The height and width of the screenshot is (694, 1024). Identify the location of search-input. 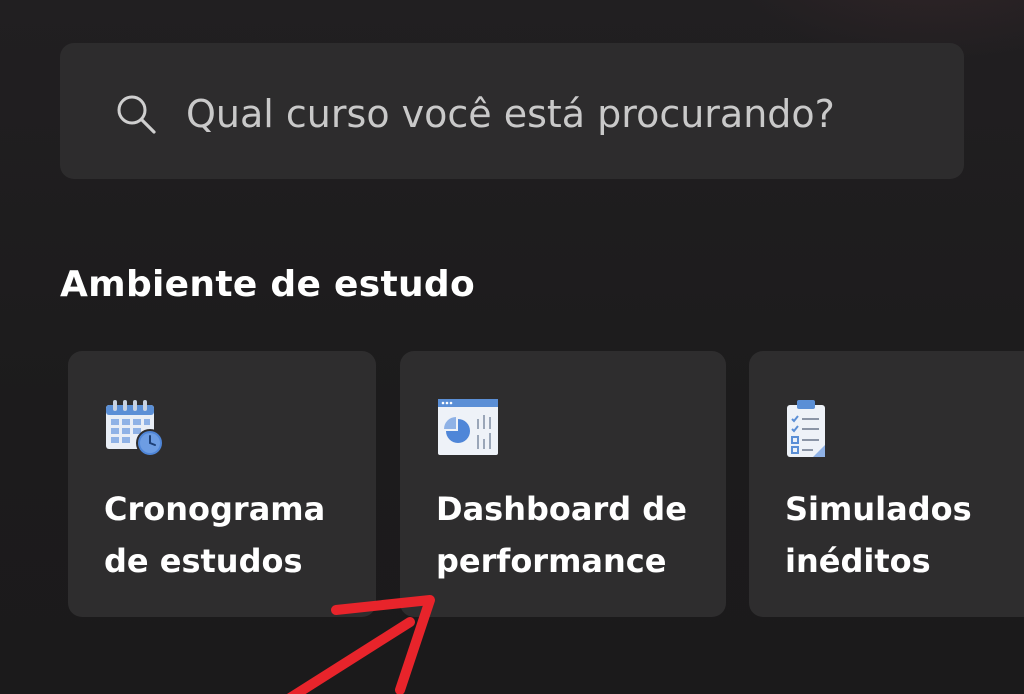
(556, 114).